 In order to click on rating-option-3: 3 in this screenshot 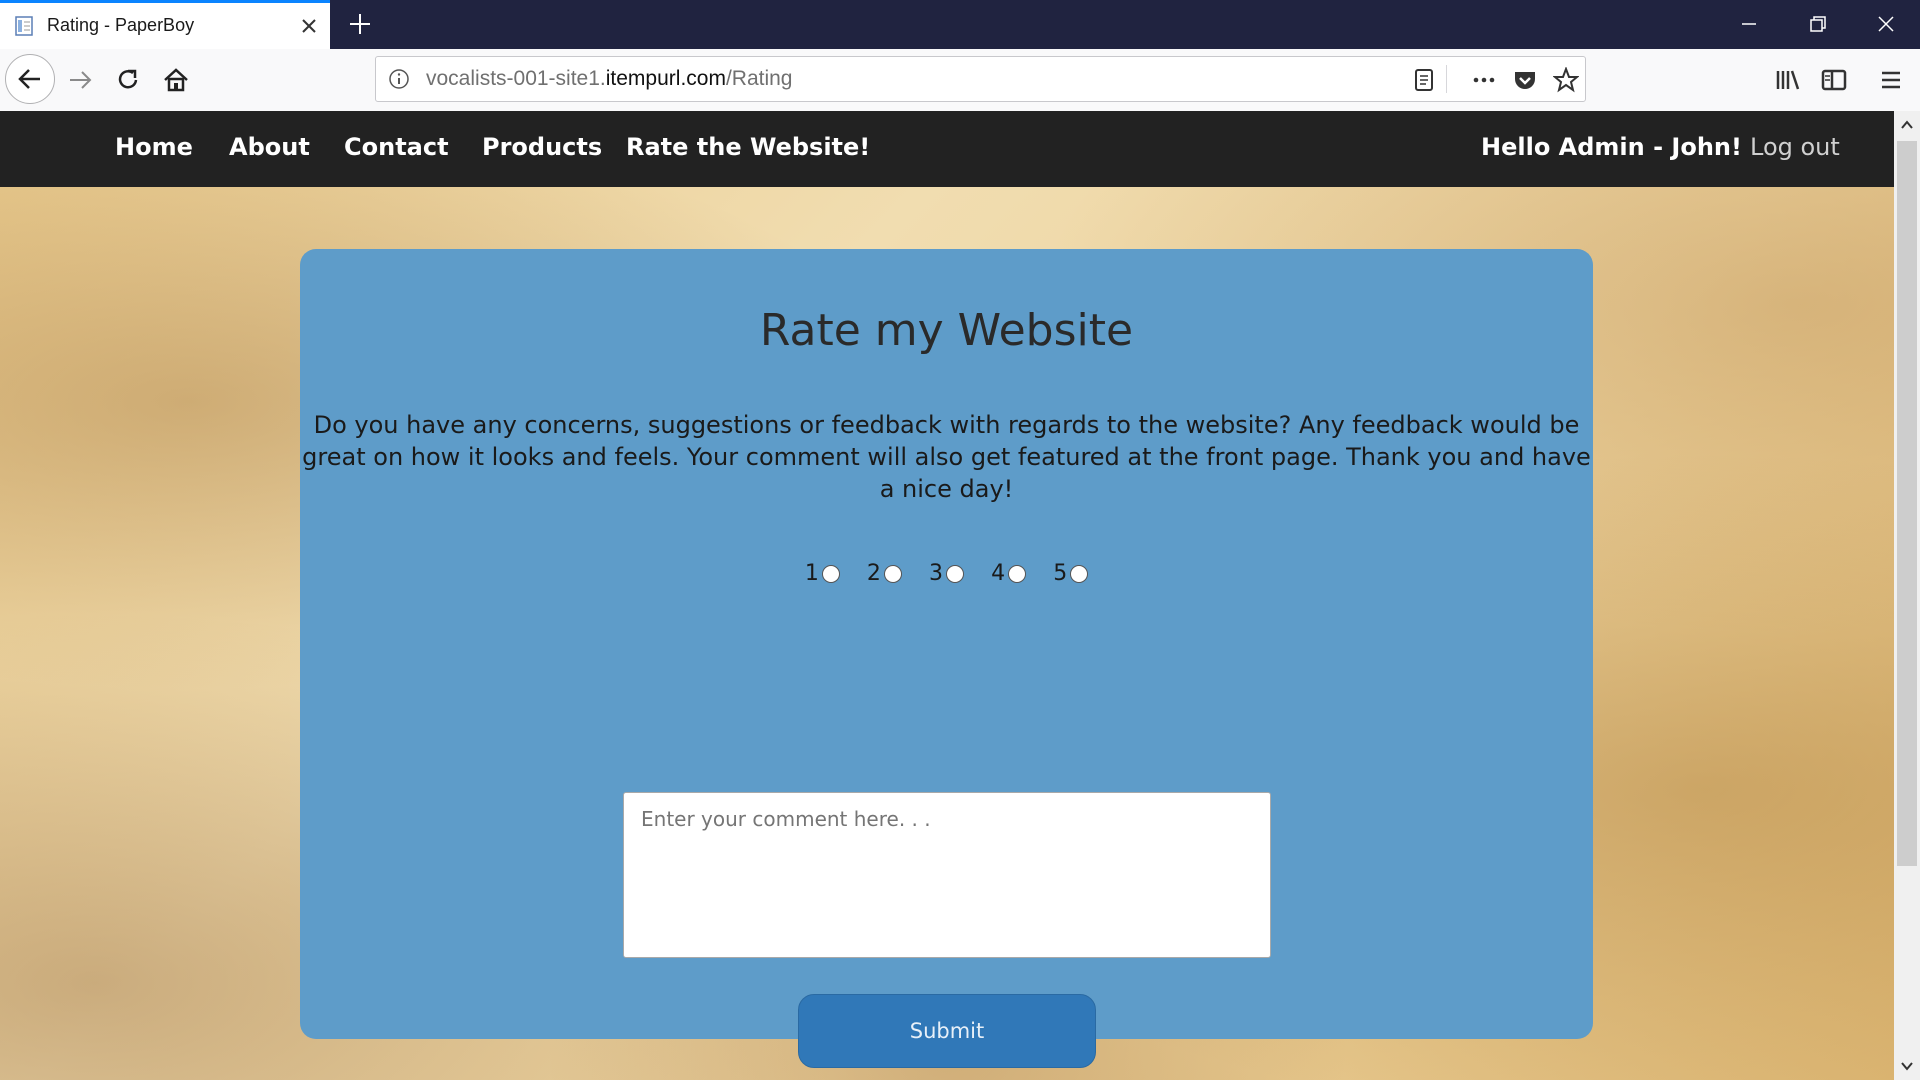, I will do `click(946, 573)`.